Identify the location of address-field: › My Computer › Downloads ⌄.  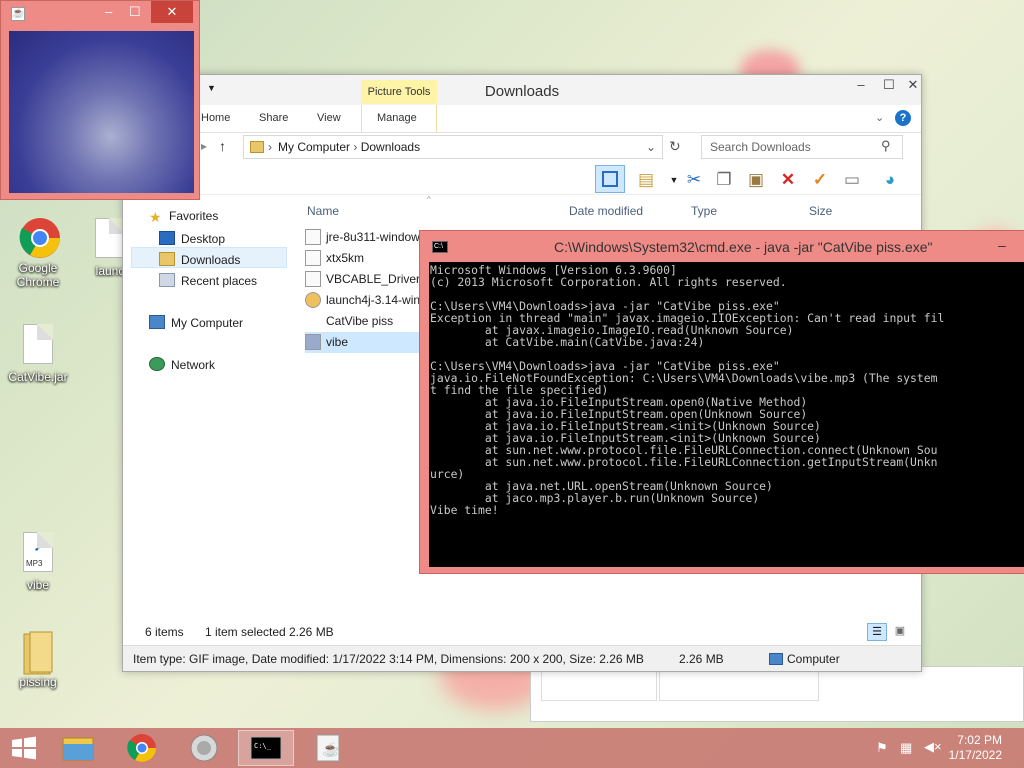
(453, 147).